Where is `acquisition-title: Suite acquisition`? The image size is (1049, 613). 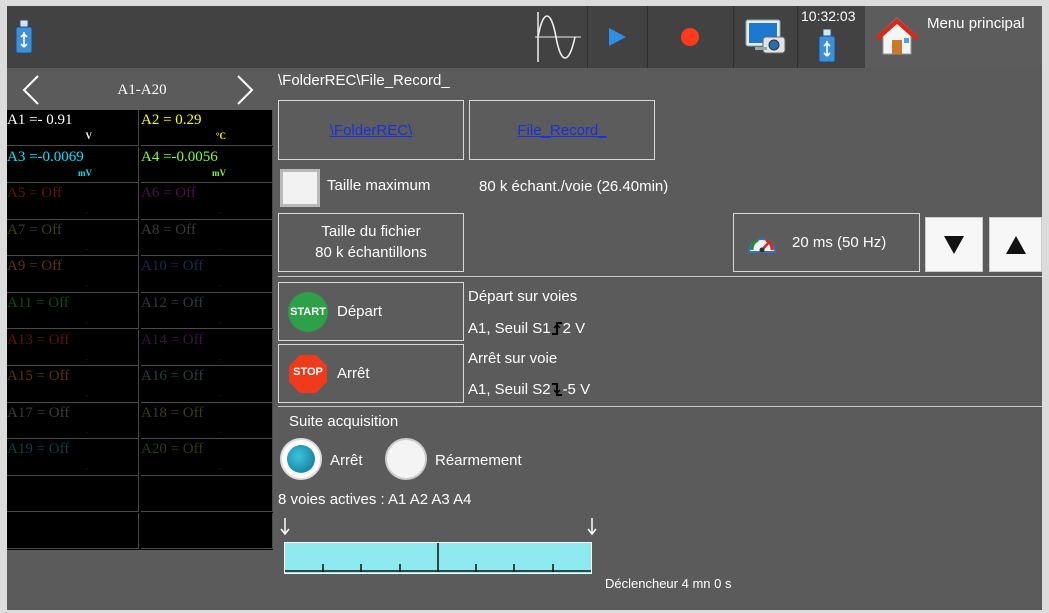
acquisition-title: Suite acquisition is located at coordinates (344, 421).